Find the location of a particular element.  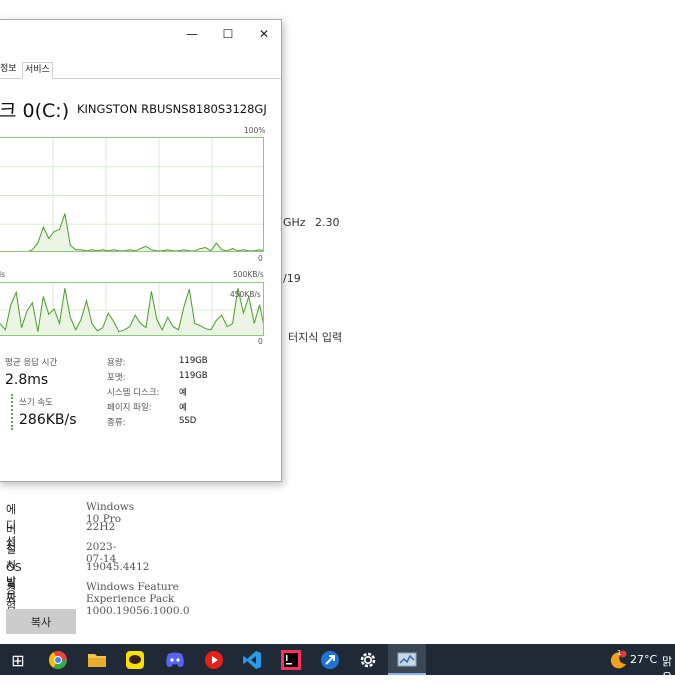

transfer-rate-graph: 450KB/s is located at coordinates (132, 309).